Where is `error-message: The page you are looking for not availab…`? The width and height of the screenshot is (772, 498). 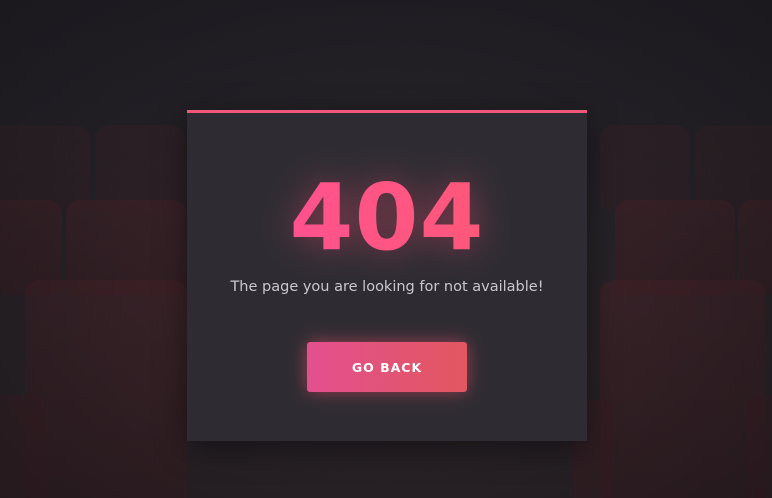 error-message: The page you are looking for not availab… is located at coordinates (387, 287).